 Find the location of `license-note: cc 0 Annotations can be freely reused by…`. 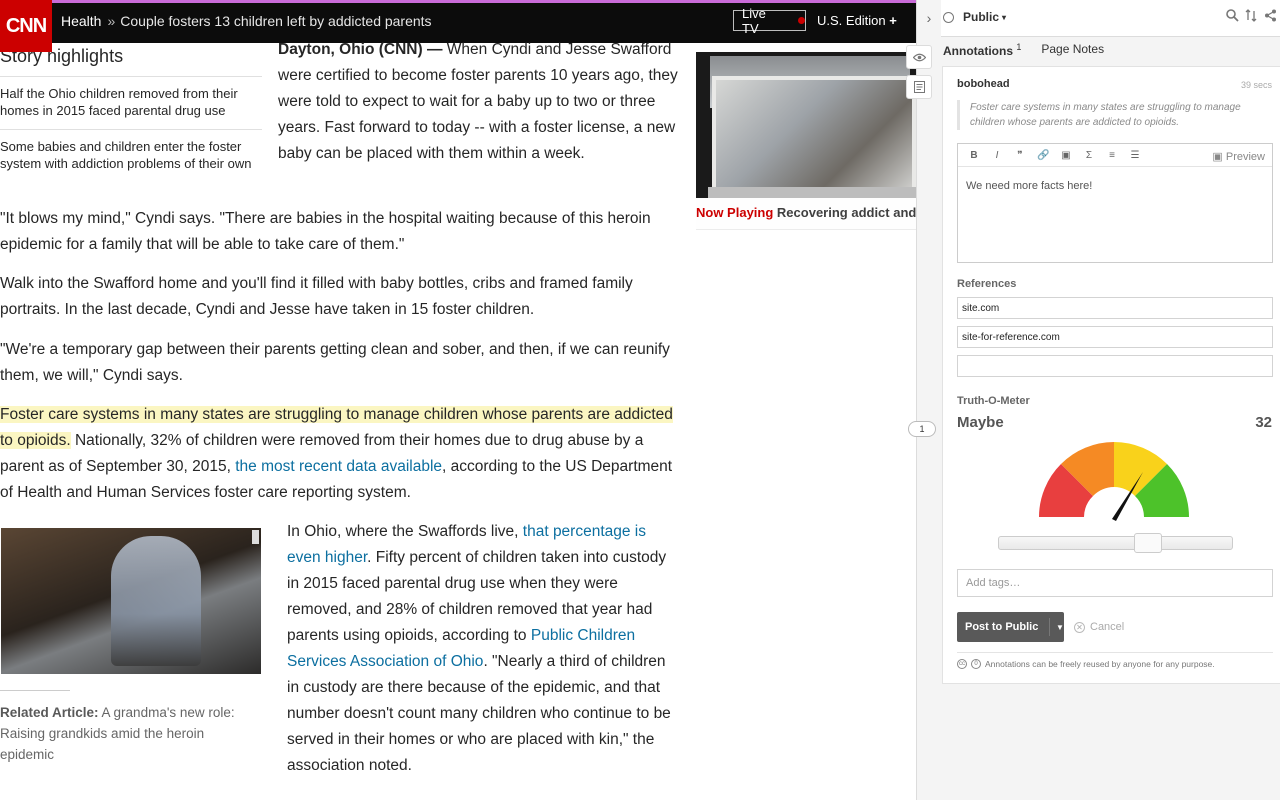

license-note: cc 0 Annotations can be freely reused by… is located at coordinates (1086, 664).